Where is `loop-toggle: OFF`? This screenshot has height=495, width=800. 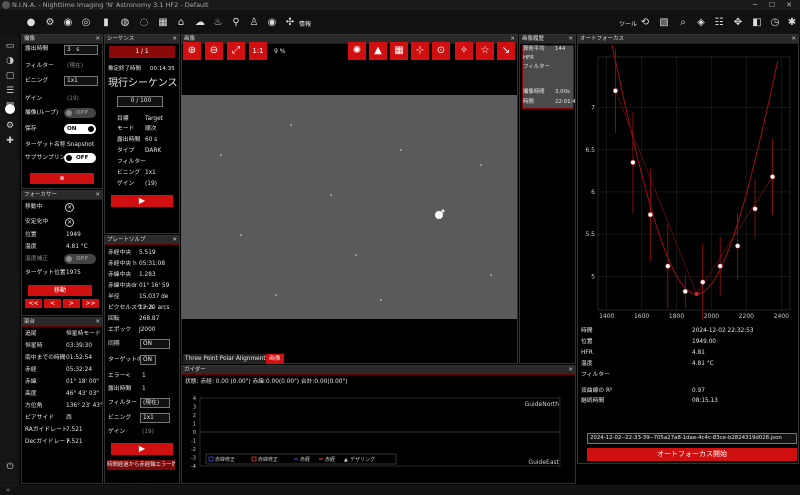
loop-toggle: OFF is located at coordinates (80, 113).